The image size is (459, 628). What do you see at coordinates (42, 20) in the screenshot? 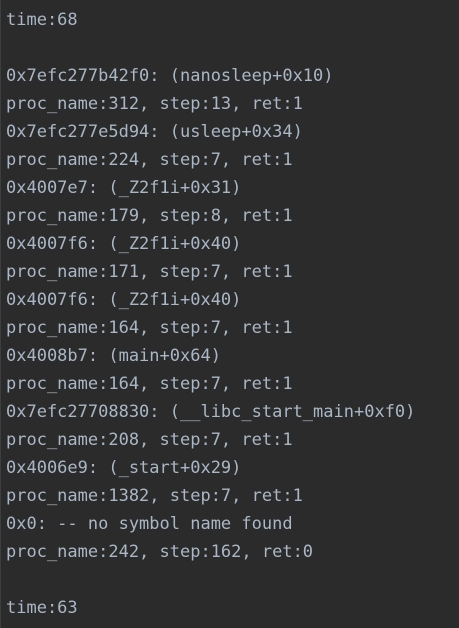
I see `output-line: time:68` at bounding box center [42, 20].